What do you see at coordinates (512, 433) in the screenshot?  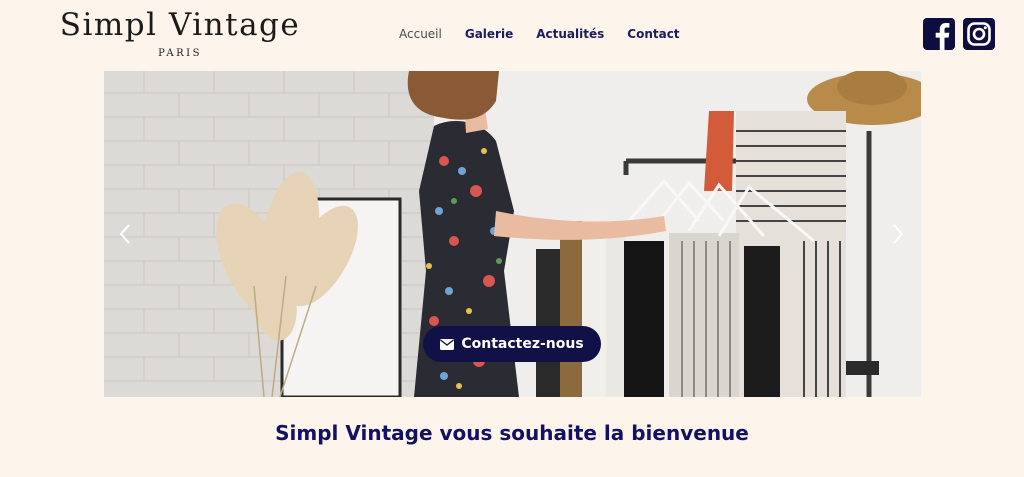 I see `welcome-heading: Simpl Vintage vous souhaite la bienvenue` at bounding box center [512, 433].